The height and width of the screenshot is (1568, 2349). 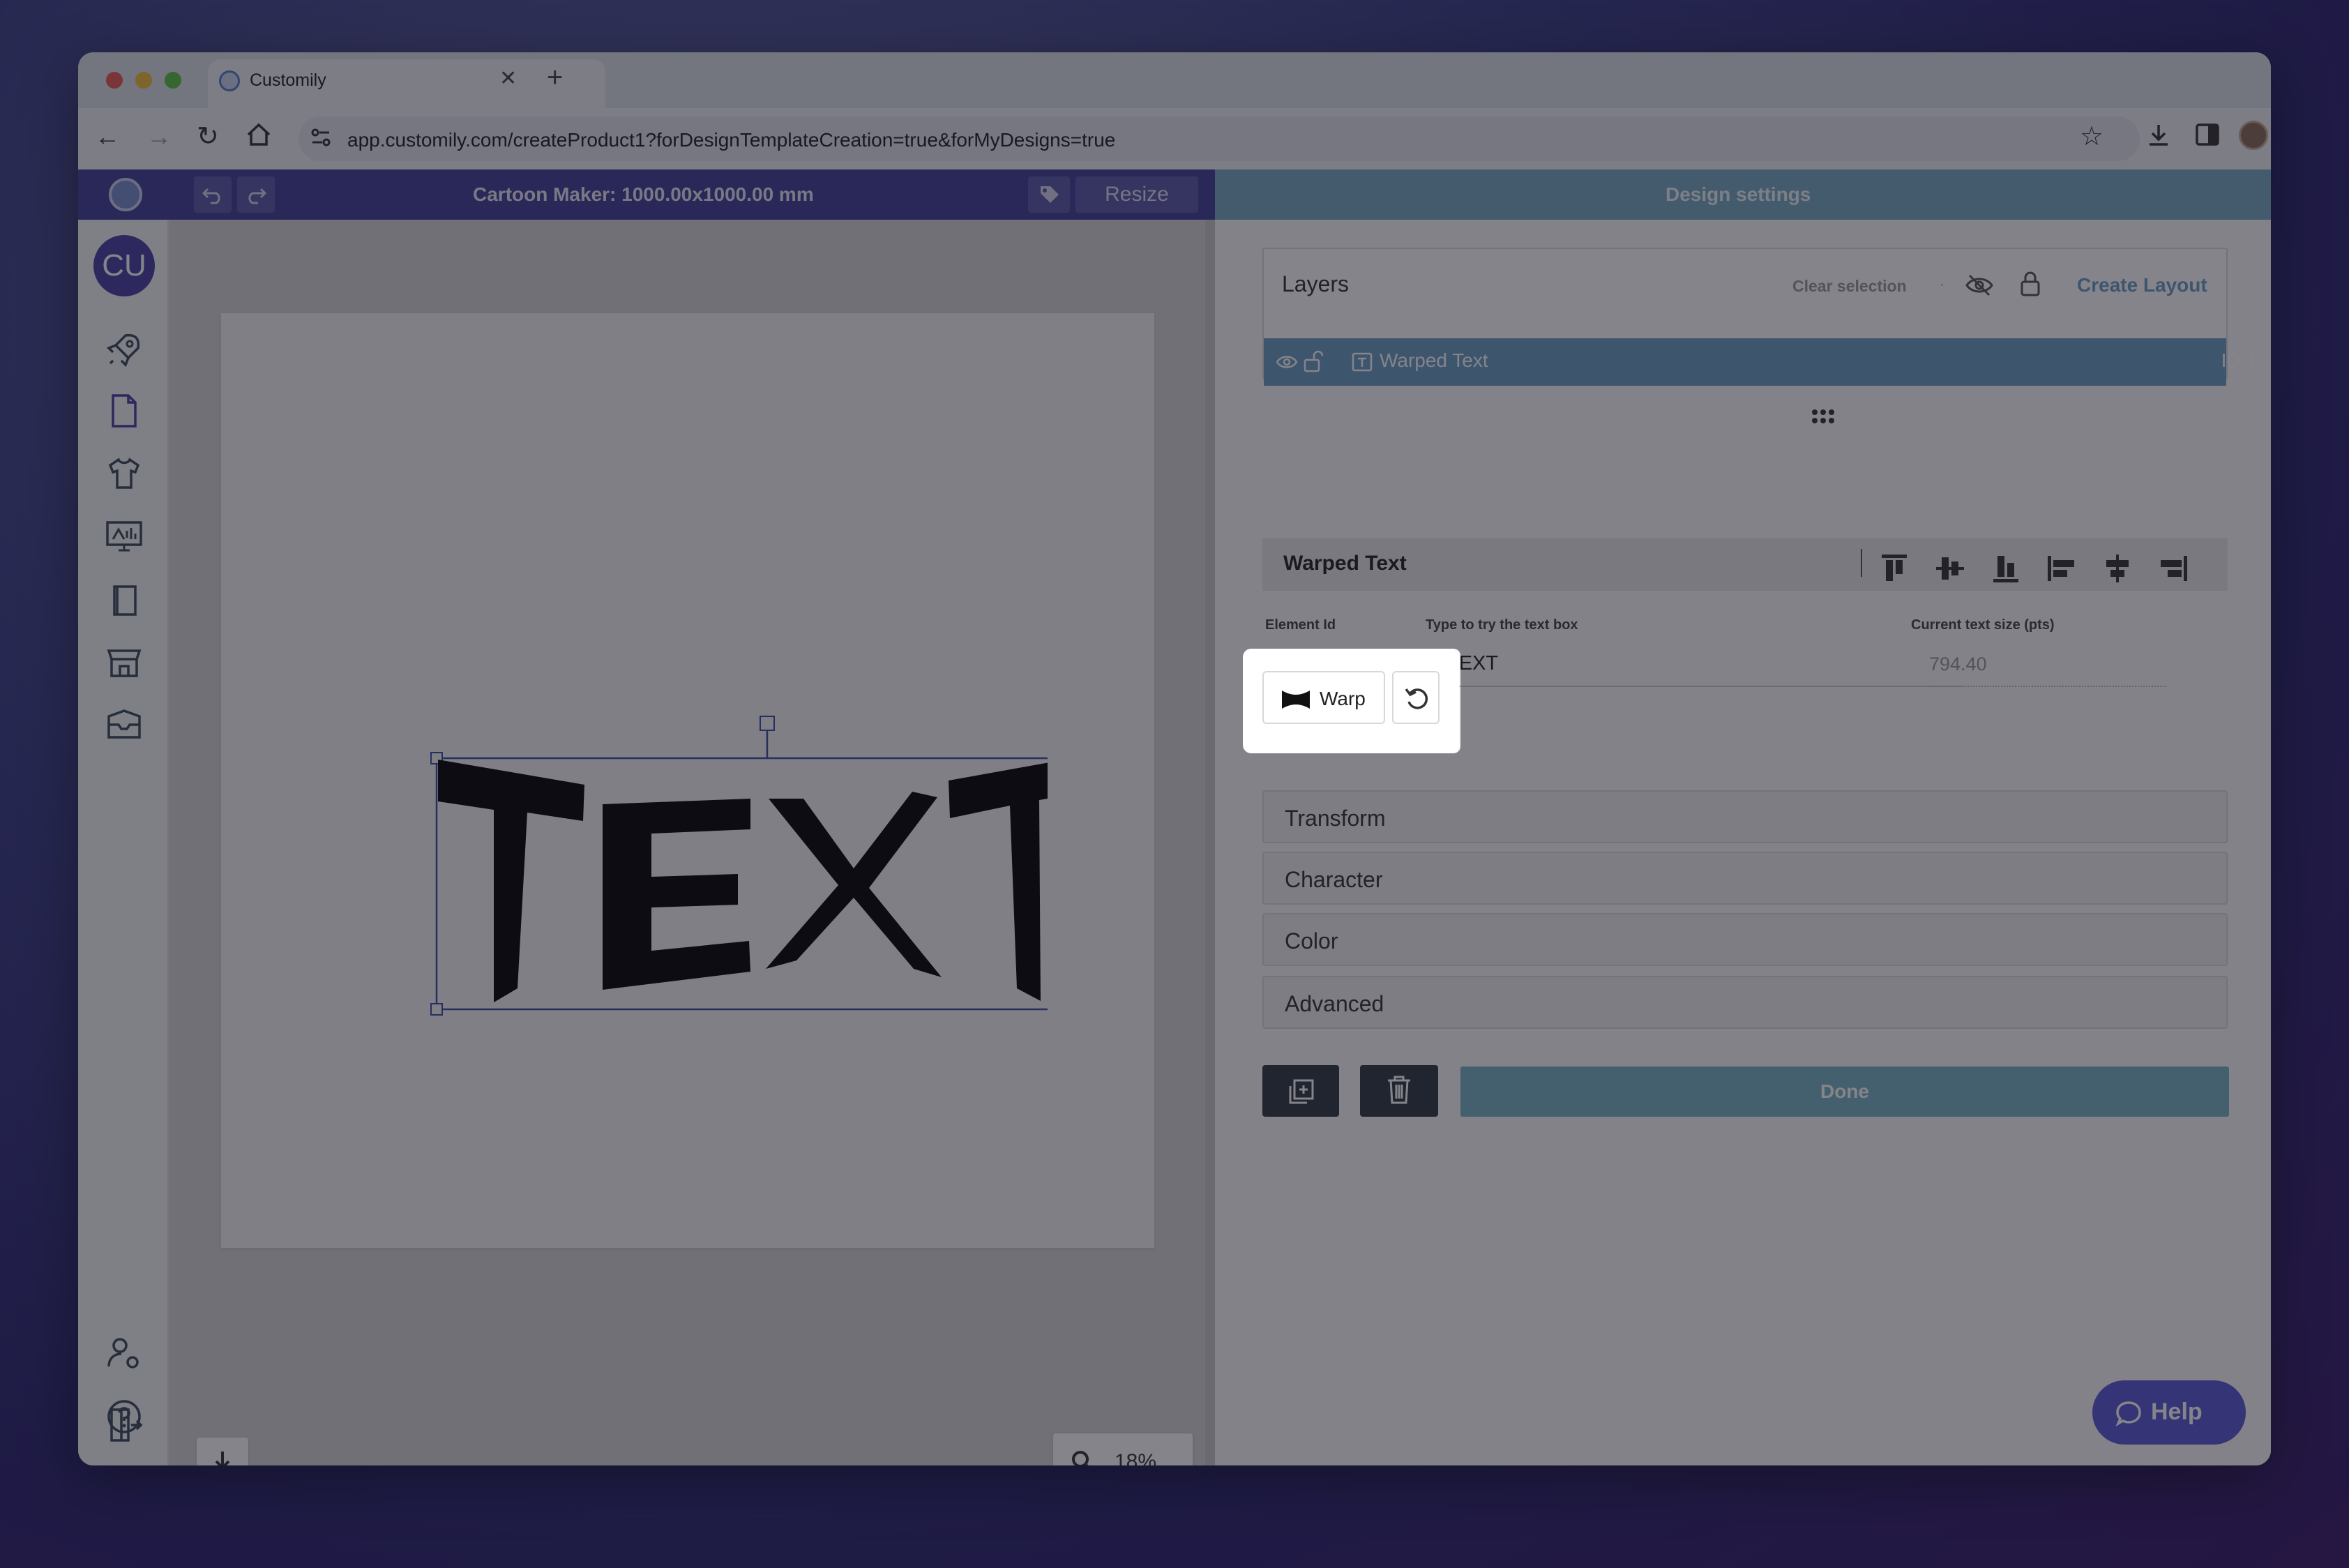 What do you see at coordinates (1296, 700) in the screenshot?
I see `warp-arc-icon` at bounding box center [1296, 700].